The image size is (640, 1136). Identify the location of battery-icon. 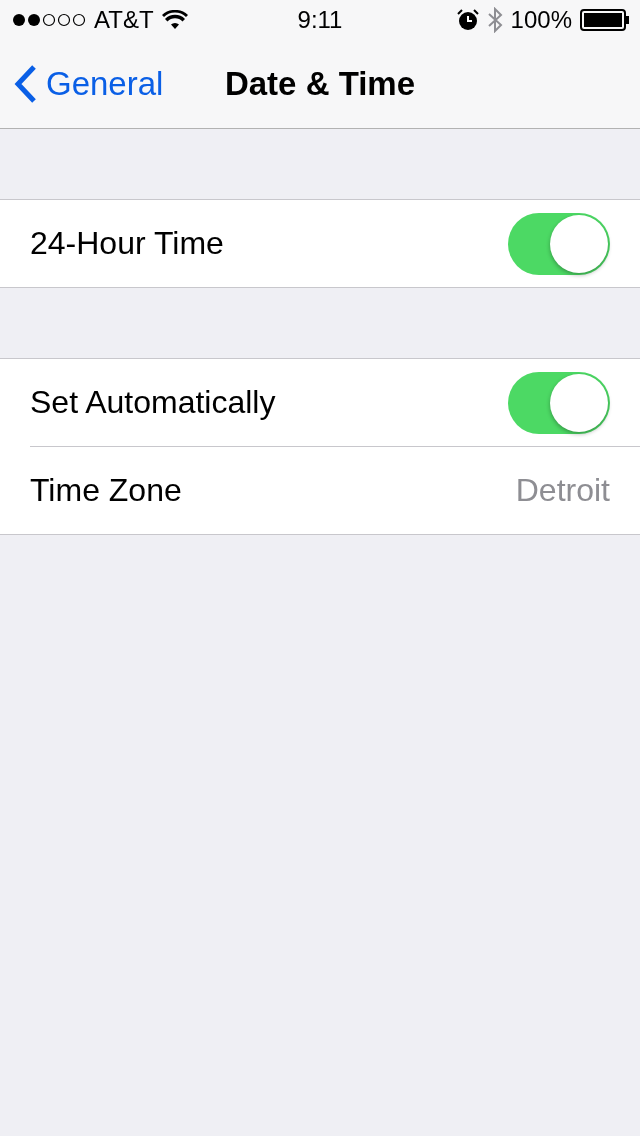
(605, 20).